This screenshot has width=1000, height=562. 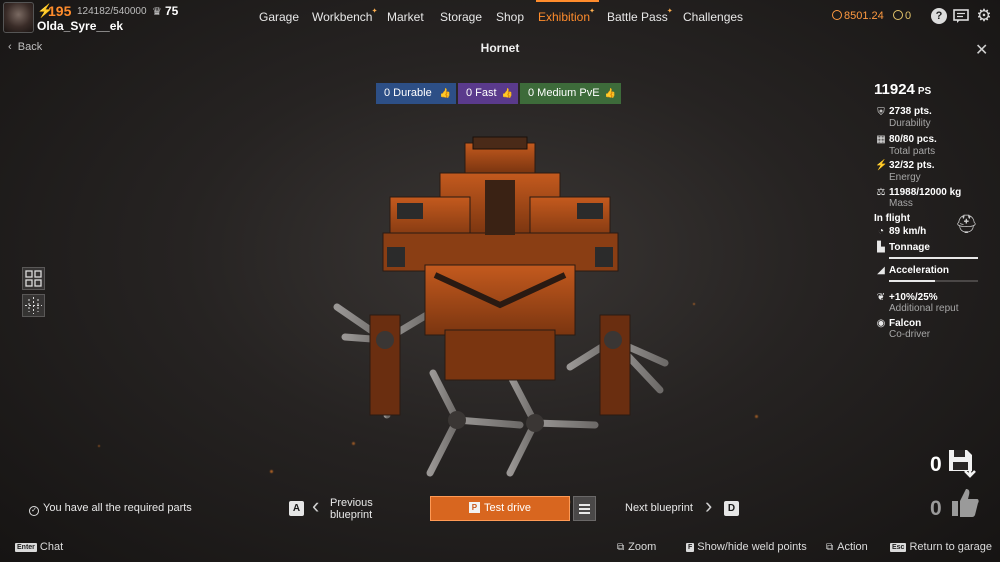 What do you see at coordinates (905, 177) in the screenshot?
I see `energy-label: Energy` at bounding box center [905, 177].